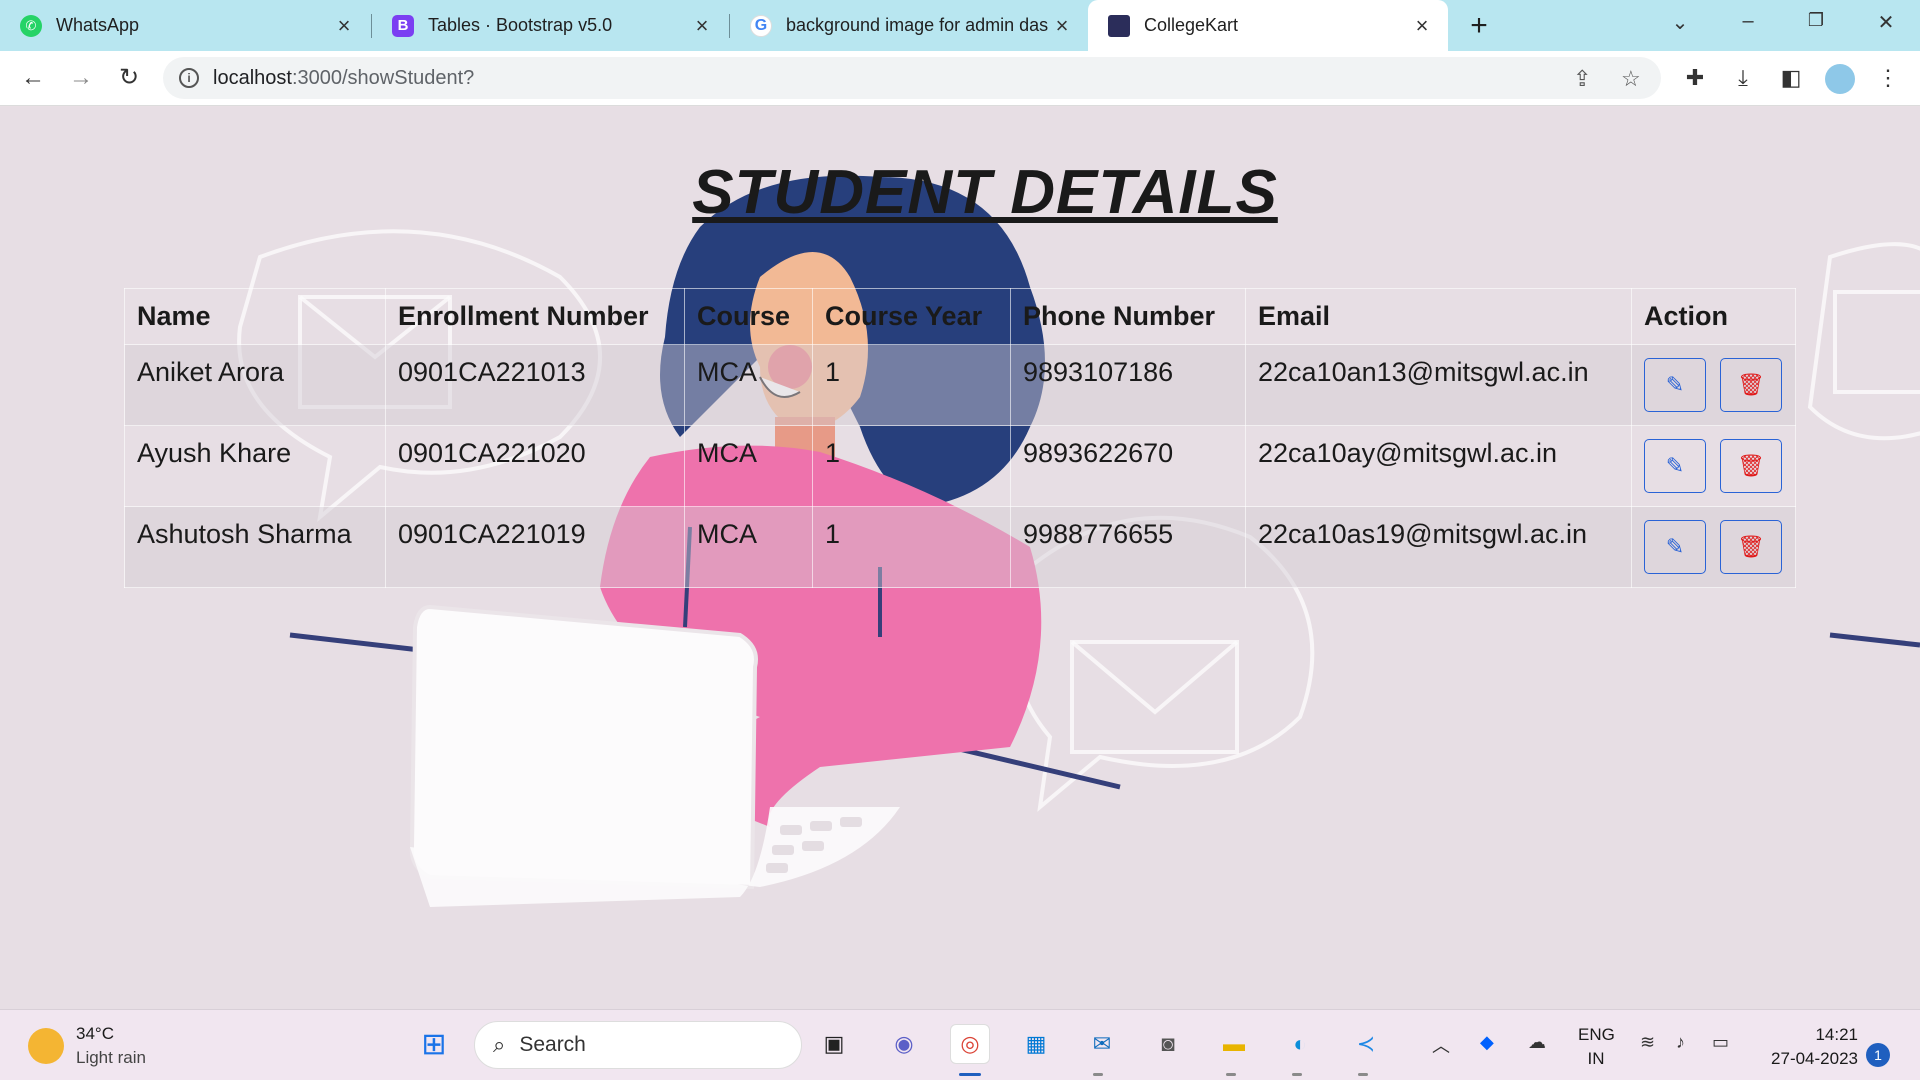  Describe the element at coordinates (185, 25) in the screenshot. I see `tab-whatsapp: ✆ WhatsApp ×` at that location.